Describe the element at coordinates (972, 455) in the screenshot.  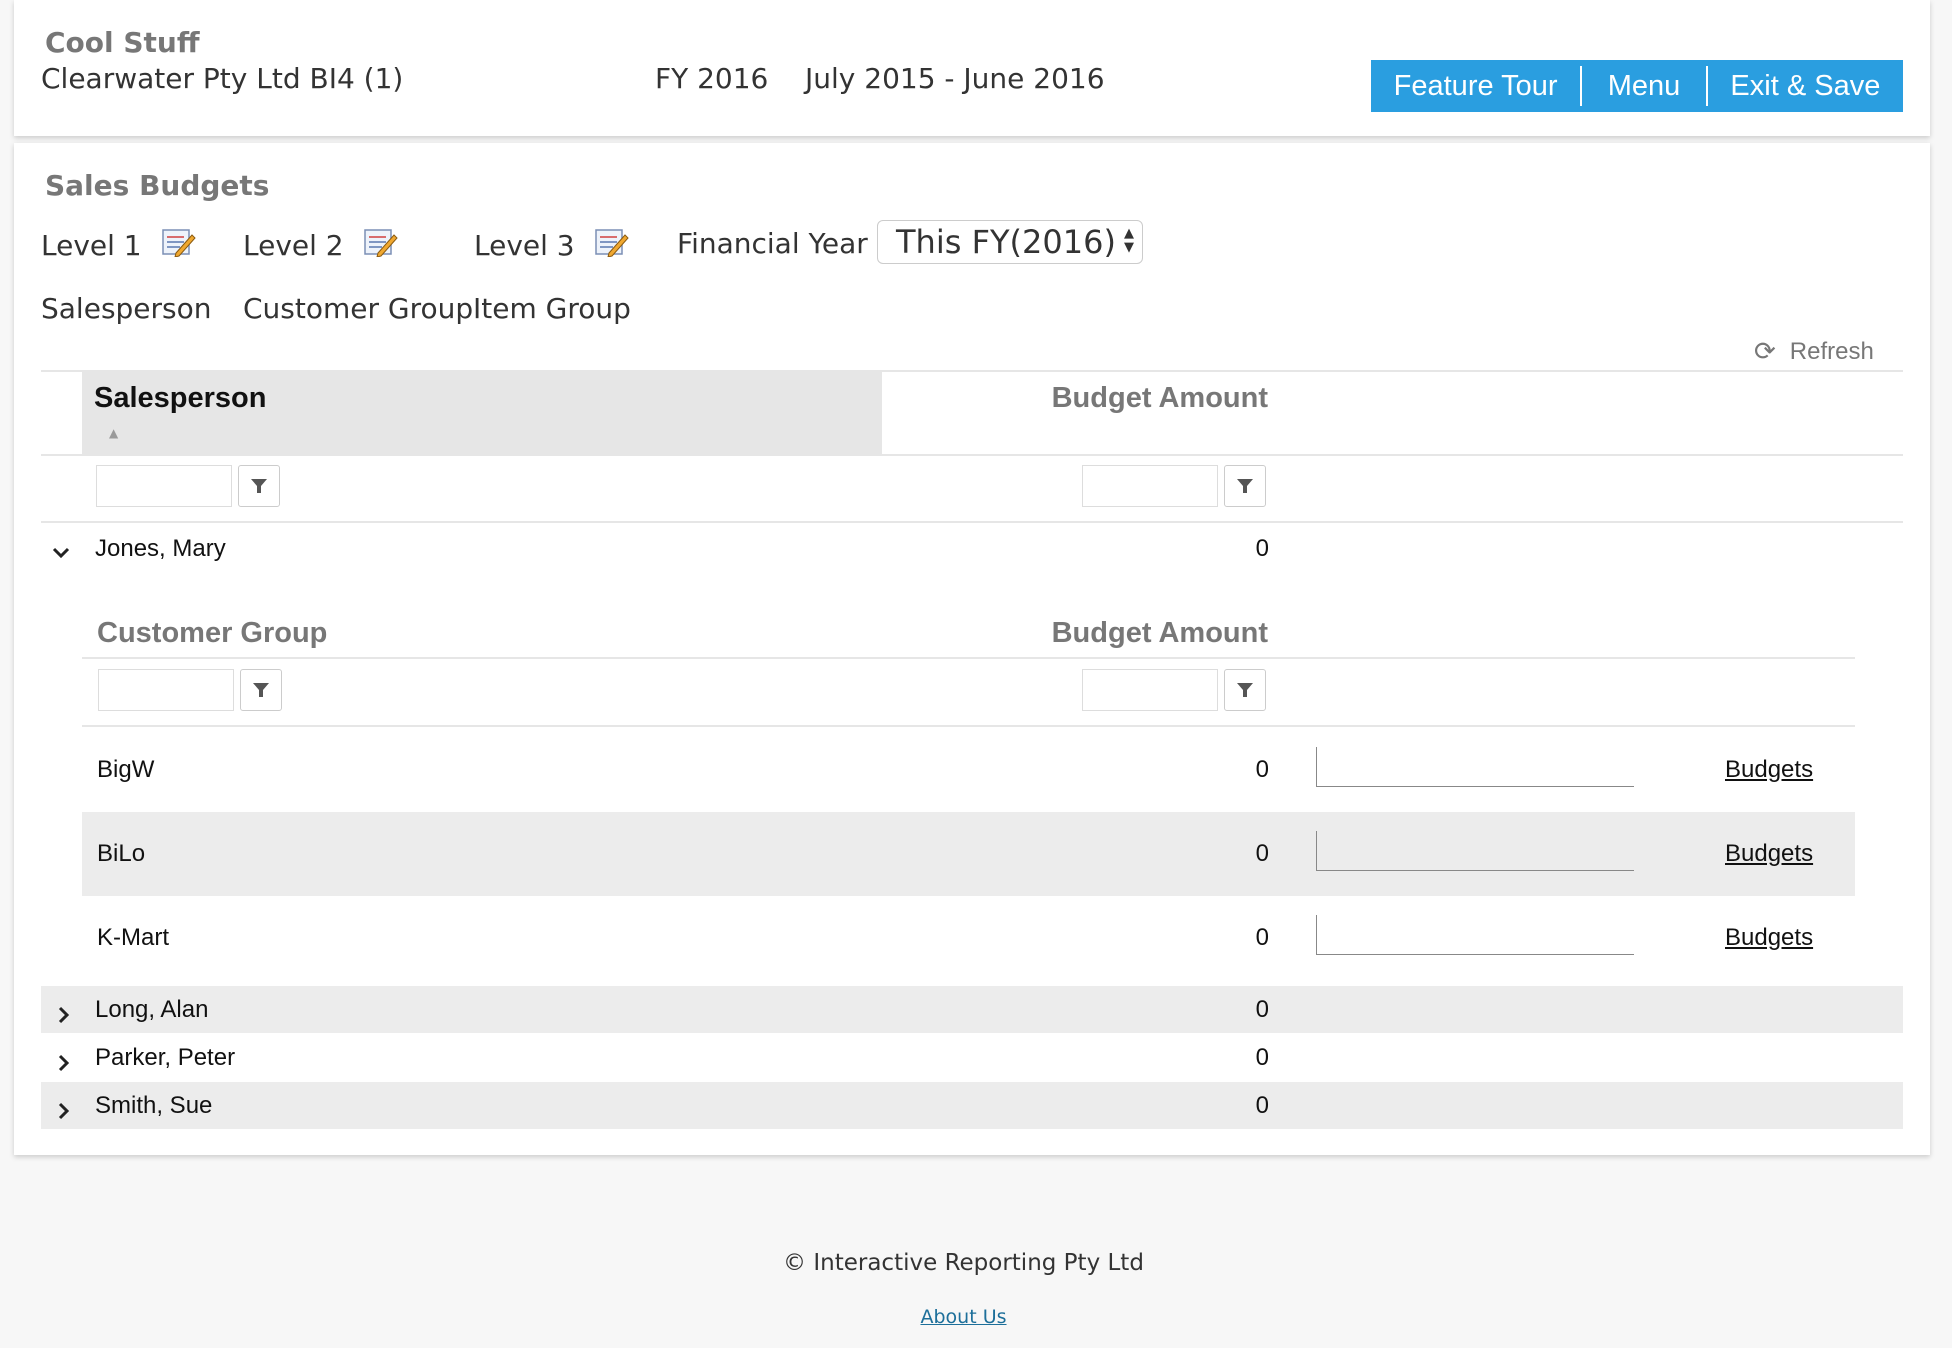
I see `header-divider` at that location.